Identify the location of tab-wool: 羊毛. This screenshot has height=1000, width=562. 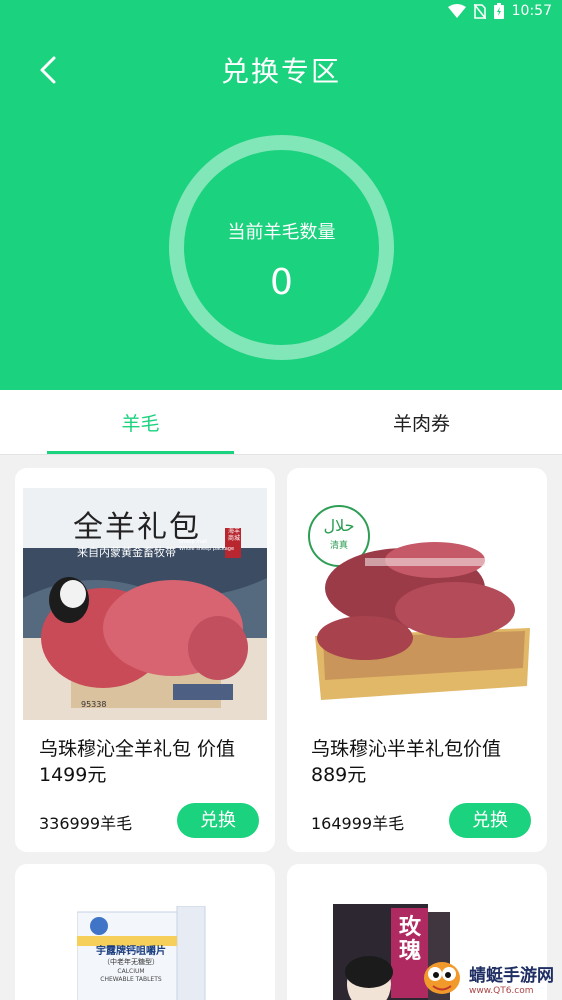
(140, 422).